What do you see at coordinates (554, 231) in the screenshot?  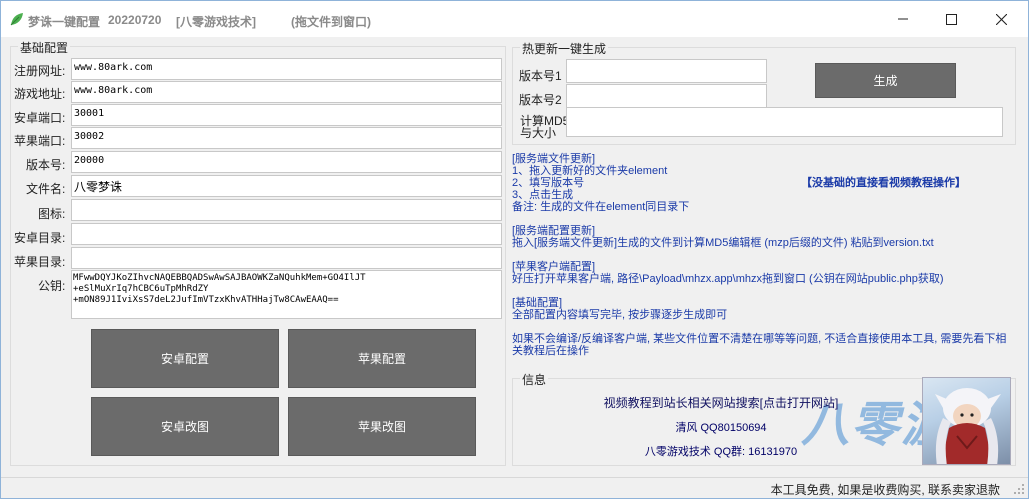 I see `server-config-title: [服务端配置更新]` at bounding box center [554, 231].